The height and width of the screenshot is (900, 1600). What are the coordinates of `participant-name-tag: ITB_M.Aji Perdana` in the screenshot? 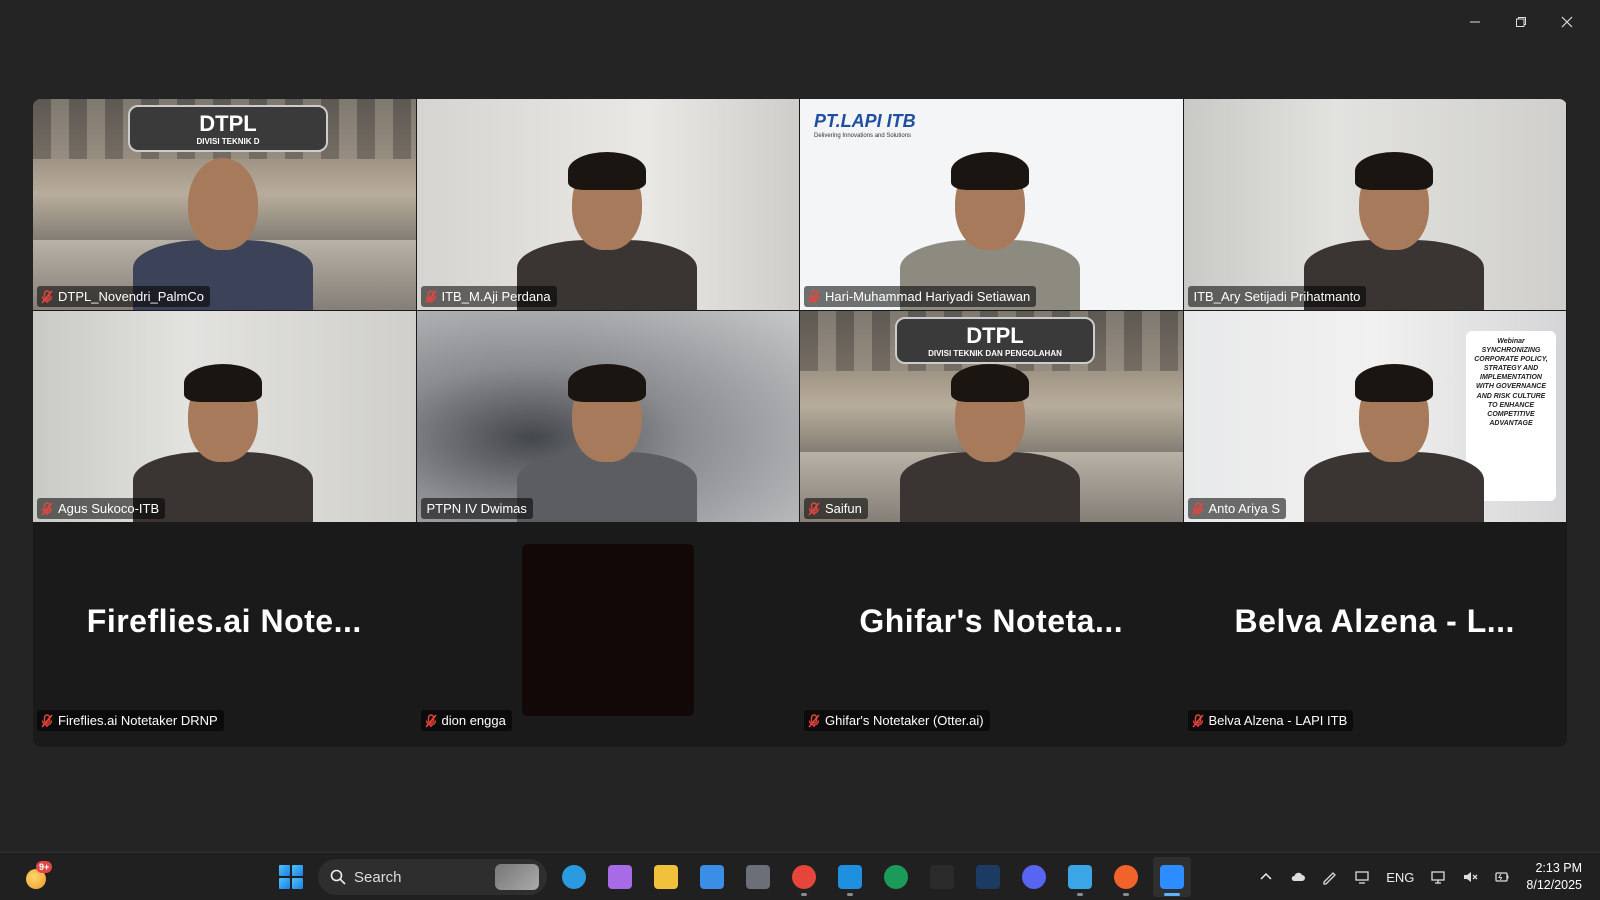 It's located at (488, 296).